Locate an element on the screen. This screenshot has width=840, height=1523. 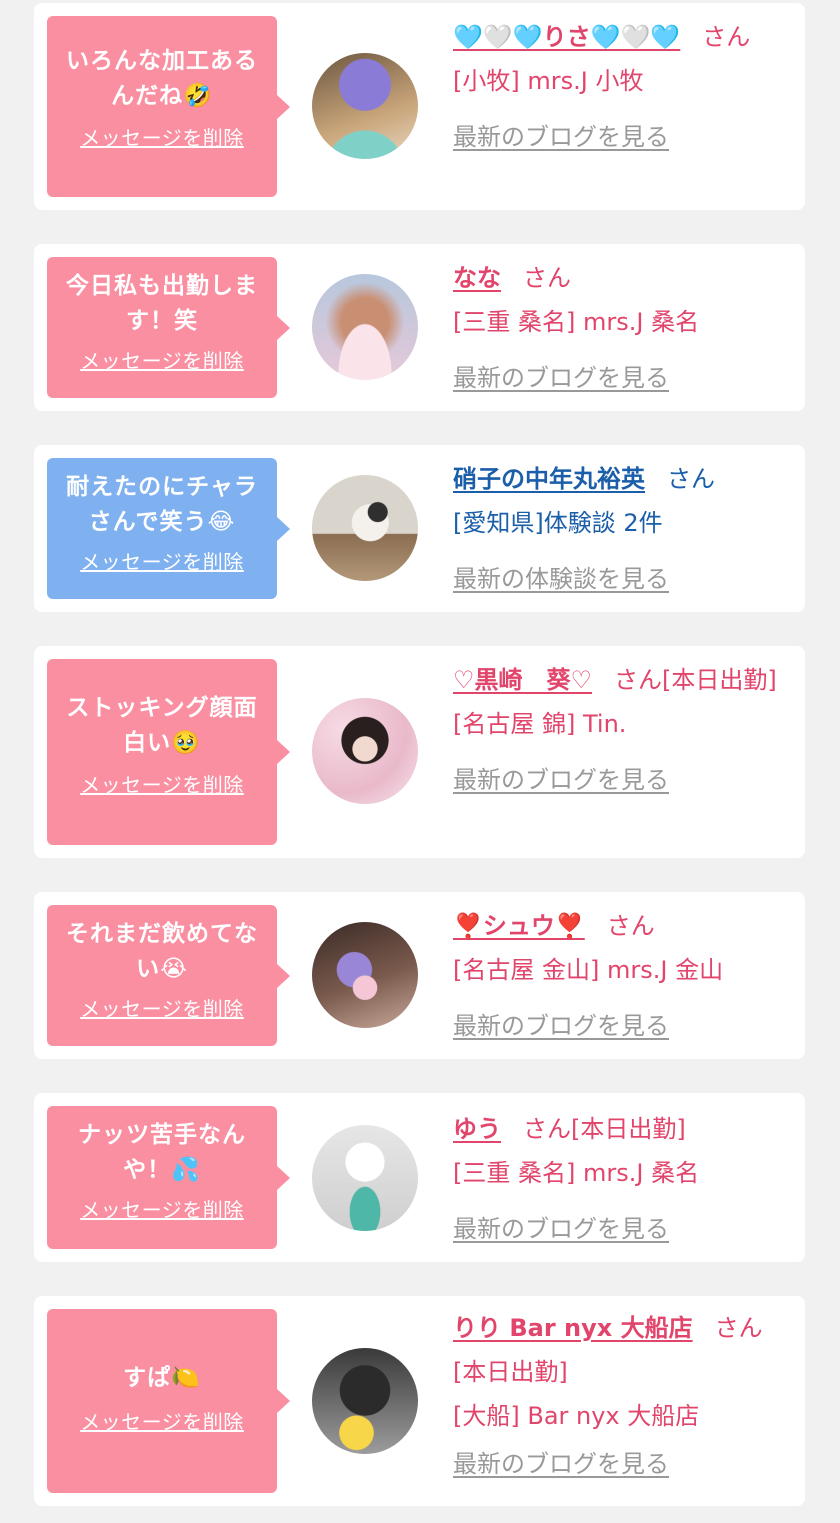
message-bubble: 今日私も出勤します！笑 メッセージを削除 is located at coordinates (168, 327).